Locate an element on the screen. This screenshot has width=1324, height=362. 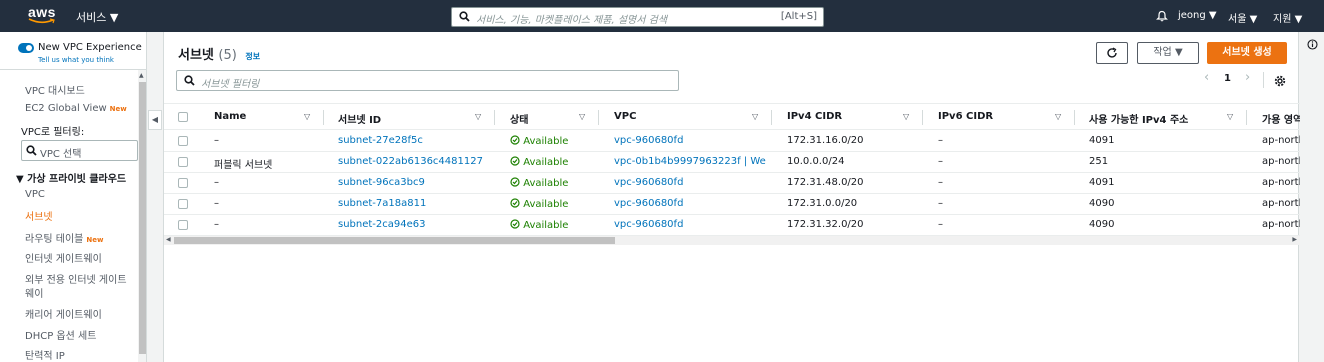
sidebar-item-carrier-gateways: 캐리어 게이트웨이 is located at coordinates (63, 313).